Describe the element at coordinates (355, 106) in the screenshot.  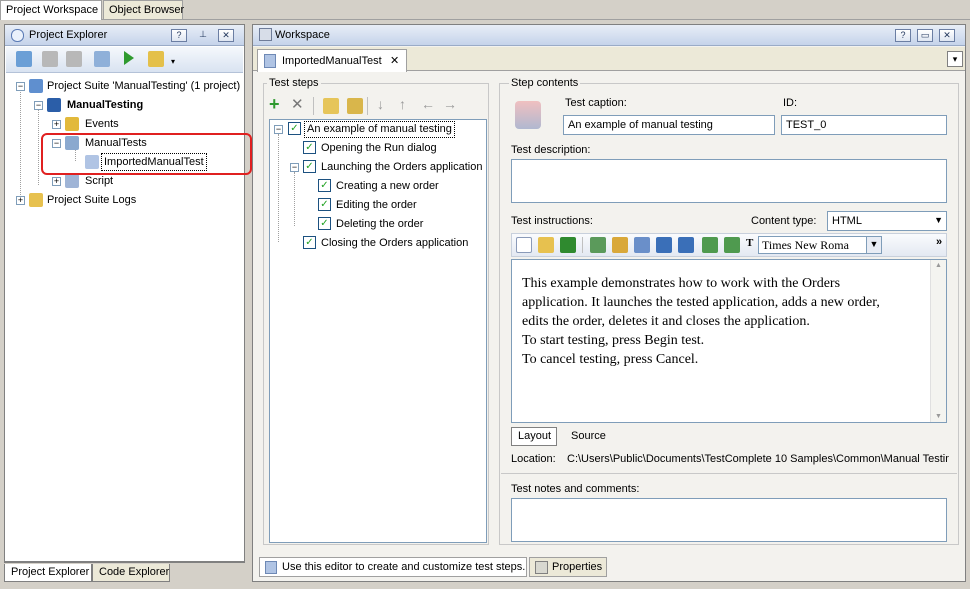
I see `outdent-icon` at that location.